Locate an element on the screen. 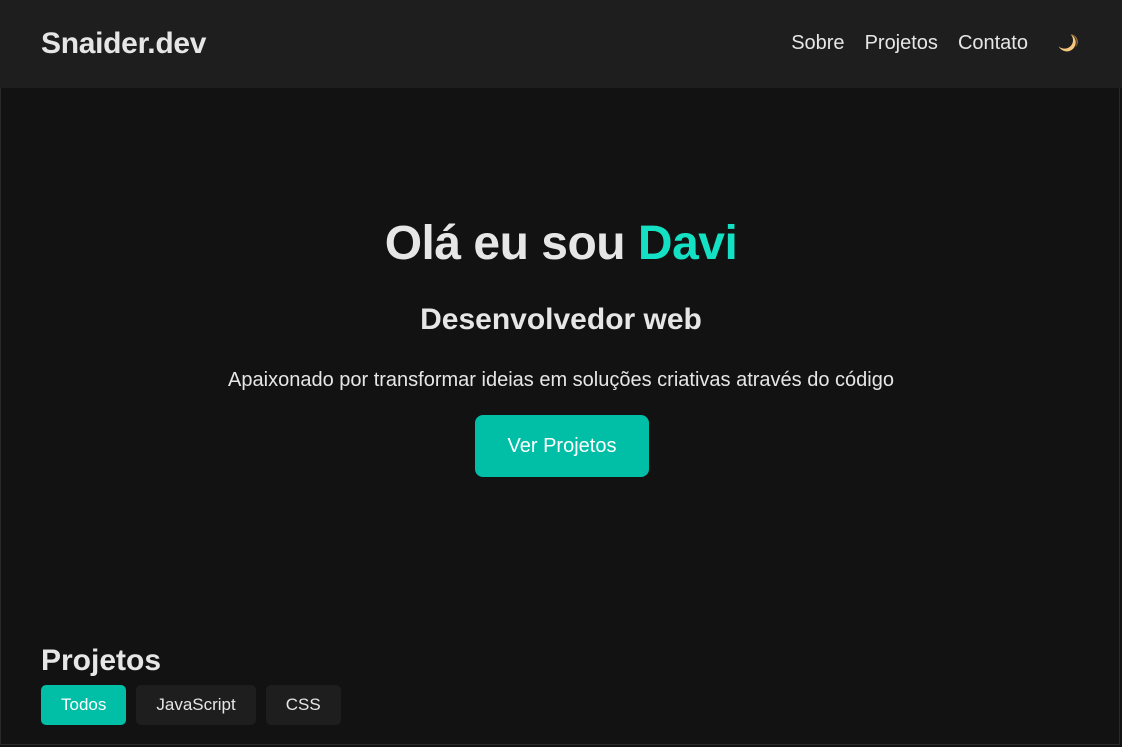 The image size is (1122, 747). main-nav: Sobre Projetos Contato is located at coordinates (935, 43).